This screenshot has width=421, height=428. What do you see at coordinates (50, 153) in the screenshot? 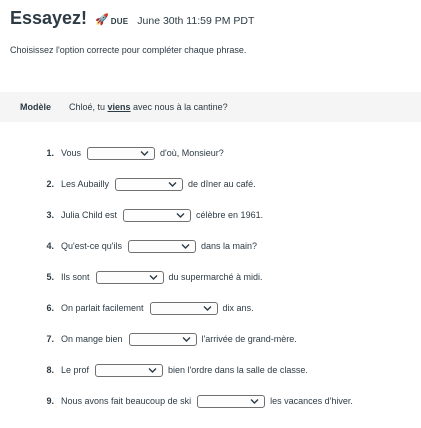
I see `question-number: 1.` at bounding box center [50, 153].